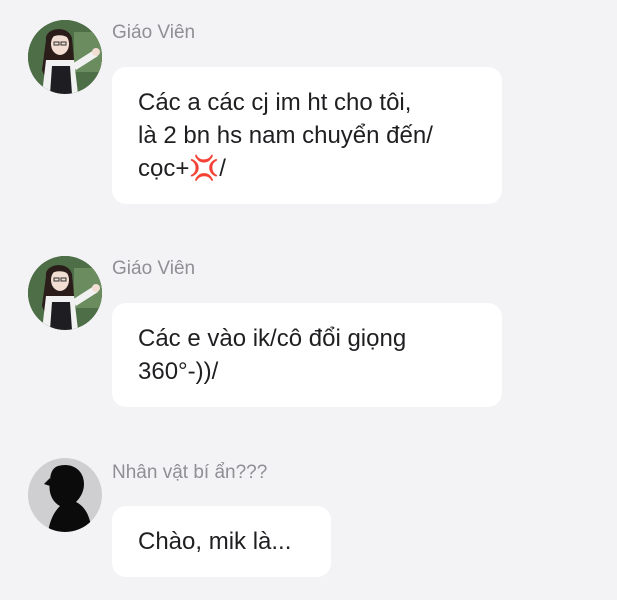 This screenshot has width=617, height=600. What do you see at coordinates (285, 135) in the screenshot?
I see `message-text: là 2 bn hs nam chuyển đến/` at bounding box center [285, 135].